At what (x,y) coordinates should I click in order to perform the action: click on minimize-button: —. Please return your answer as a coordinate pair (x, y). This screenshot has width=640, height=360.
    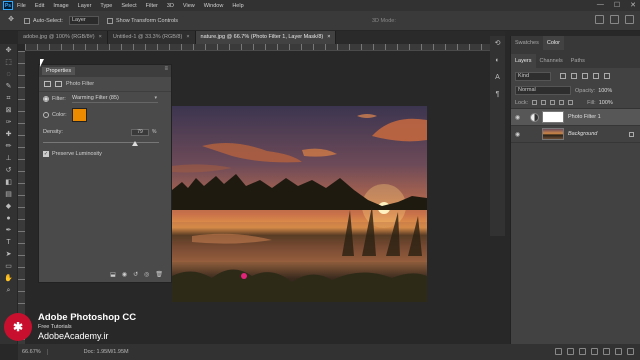
    Looking at the image, I should click on (600, 5).